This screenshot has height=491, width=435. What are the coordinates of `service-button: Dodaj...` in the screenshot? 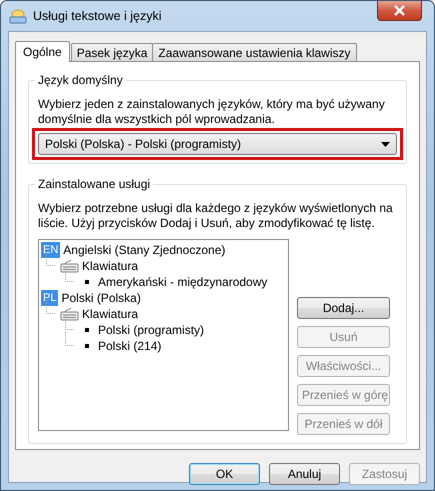 It's located at (343, 308).